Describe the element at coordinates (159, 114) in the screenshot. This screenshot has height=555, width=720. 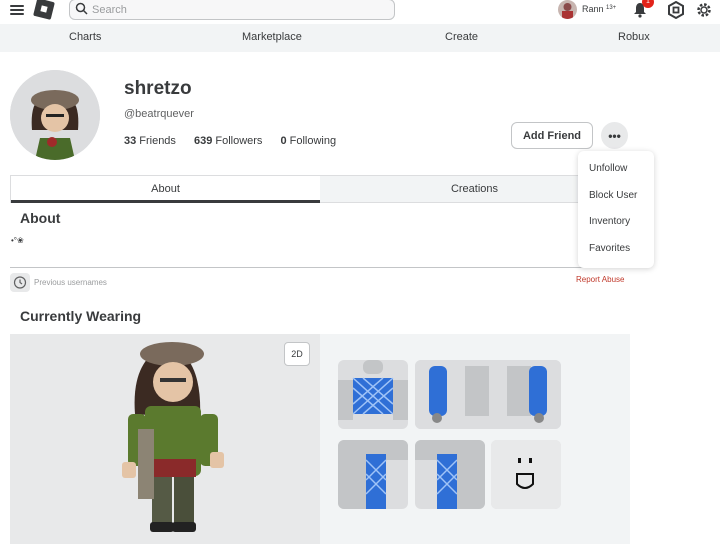
I see `username-handle: @beatrquever` at that location.